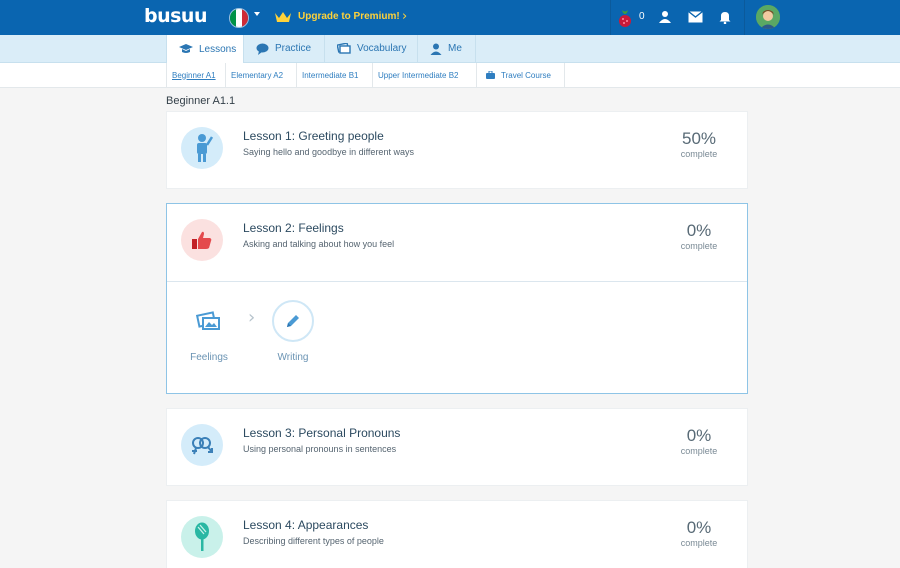  I want to click on lesson-title: Lesson 2: Feelings, so click(293, 228).